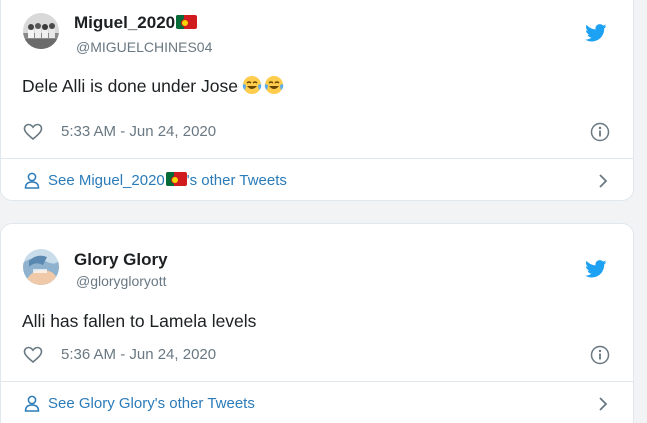 The height and width of the screenshot is (423, 647). Describe the element at coordinates (121, 260) in the screenshot. I see `display-name: Glory Glory` at that location.